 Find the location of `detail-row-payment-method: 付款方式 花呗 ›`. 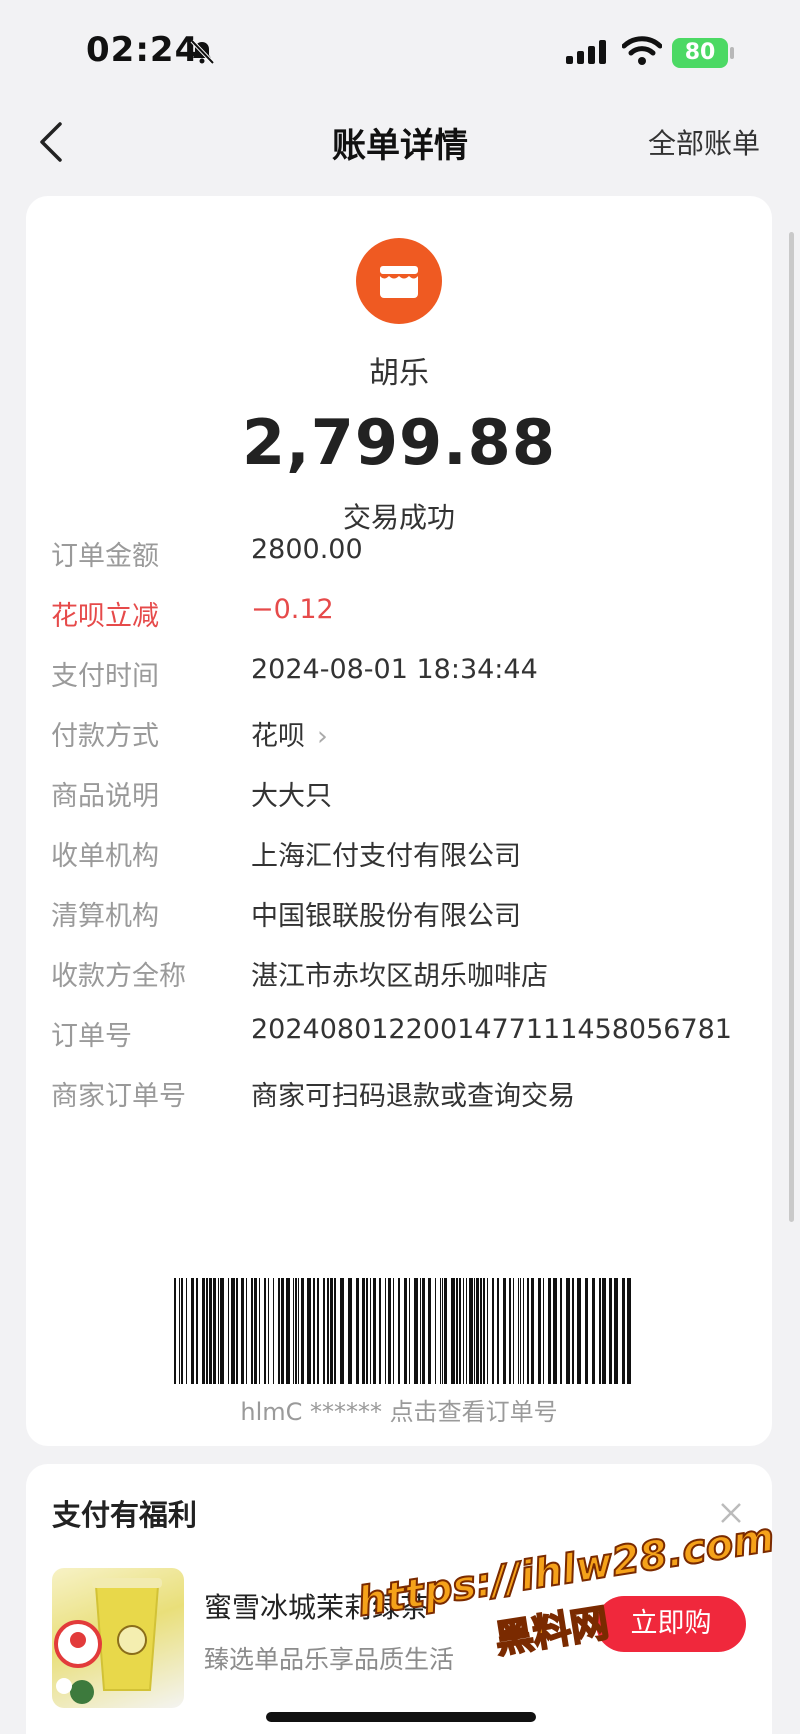

detail-row-payment-method: 付款方式 花呗 › is located at coordinates (401, 734).